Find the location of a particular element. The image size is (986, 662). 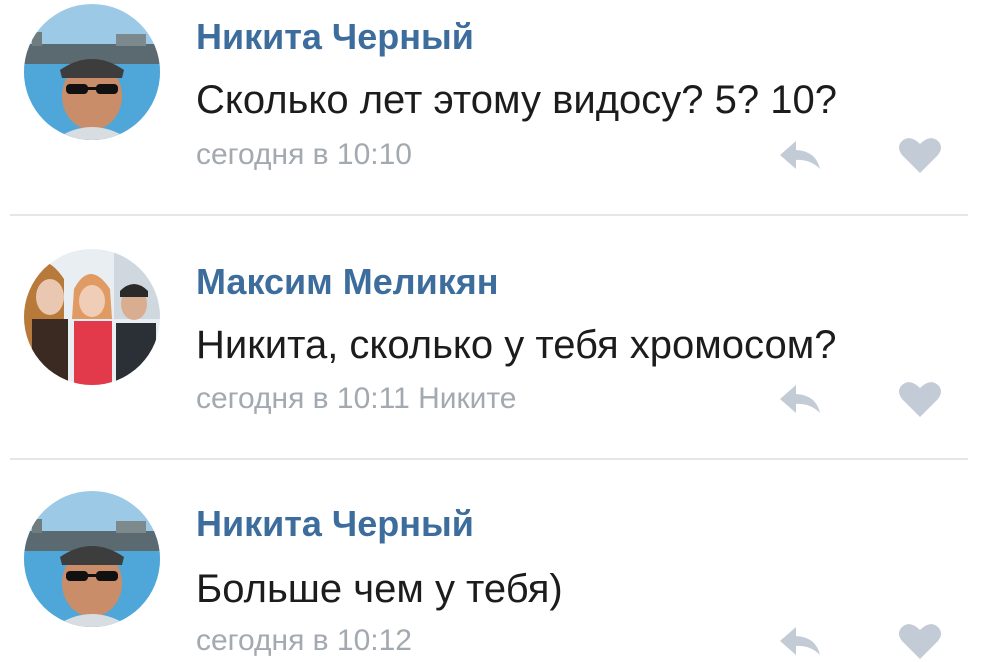

comment-text: Больше чем у тебя) is located at coordinates (379, 589).